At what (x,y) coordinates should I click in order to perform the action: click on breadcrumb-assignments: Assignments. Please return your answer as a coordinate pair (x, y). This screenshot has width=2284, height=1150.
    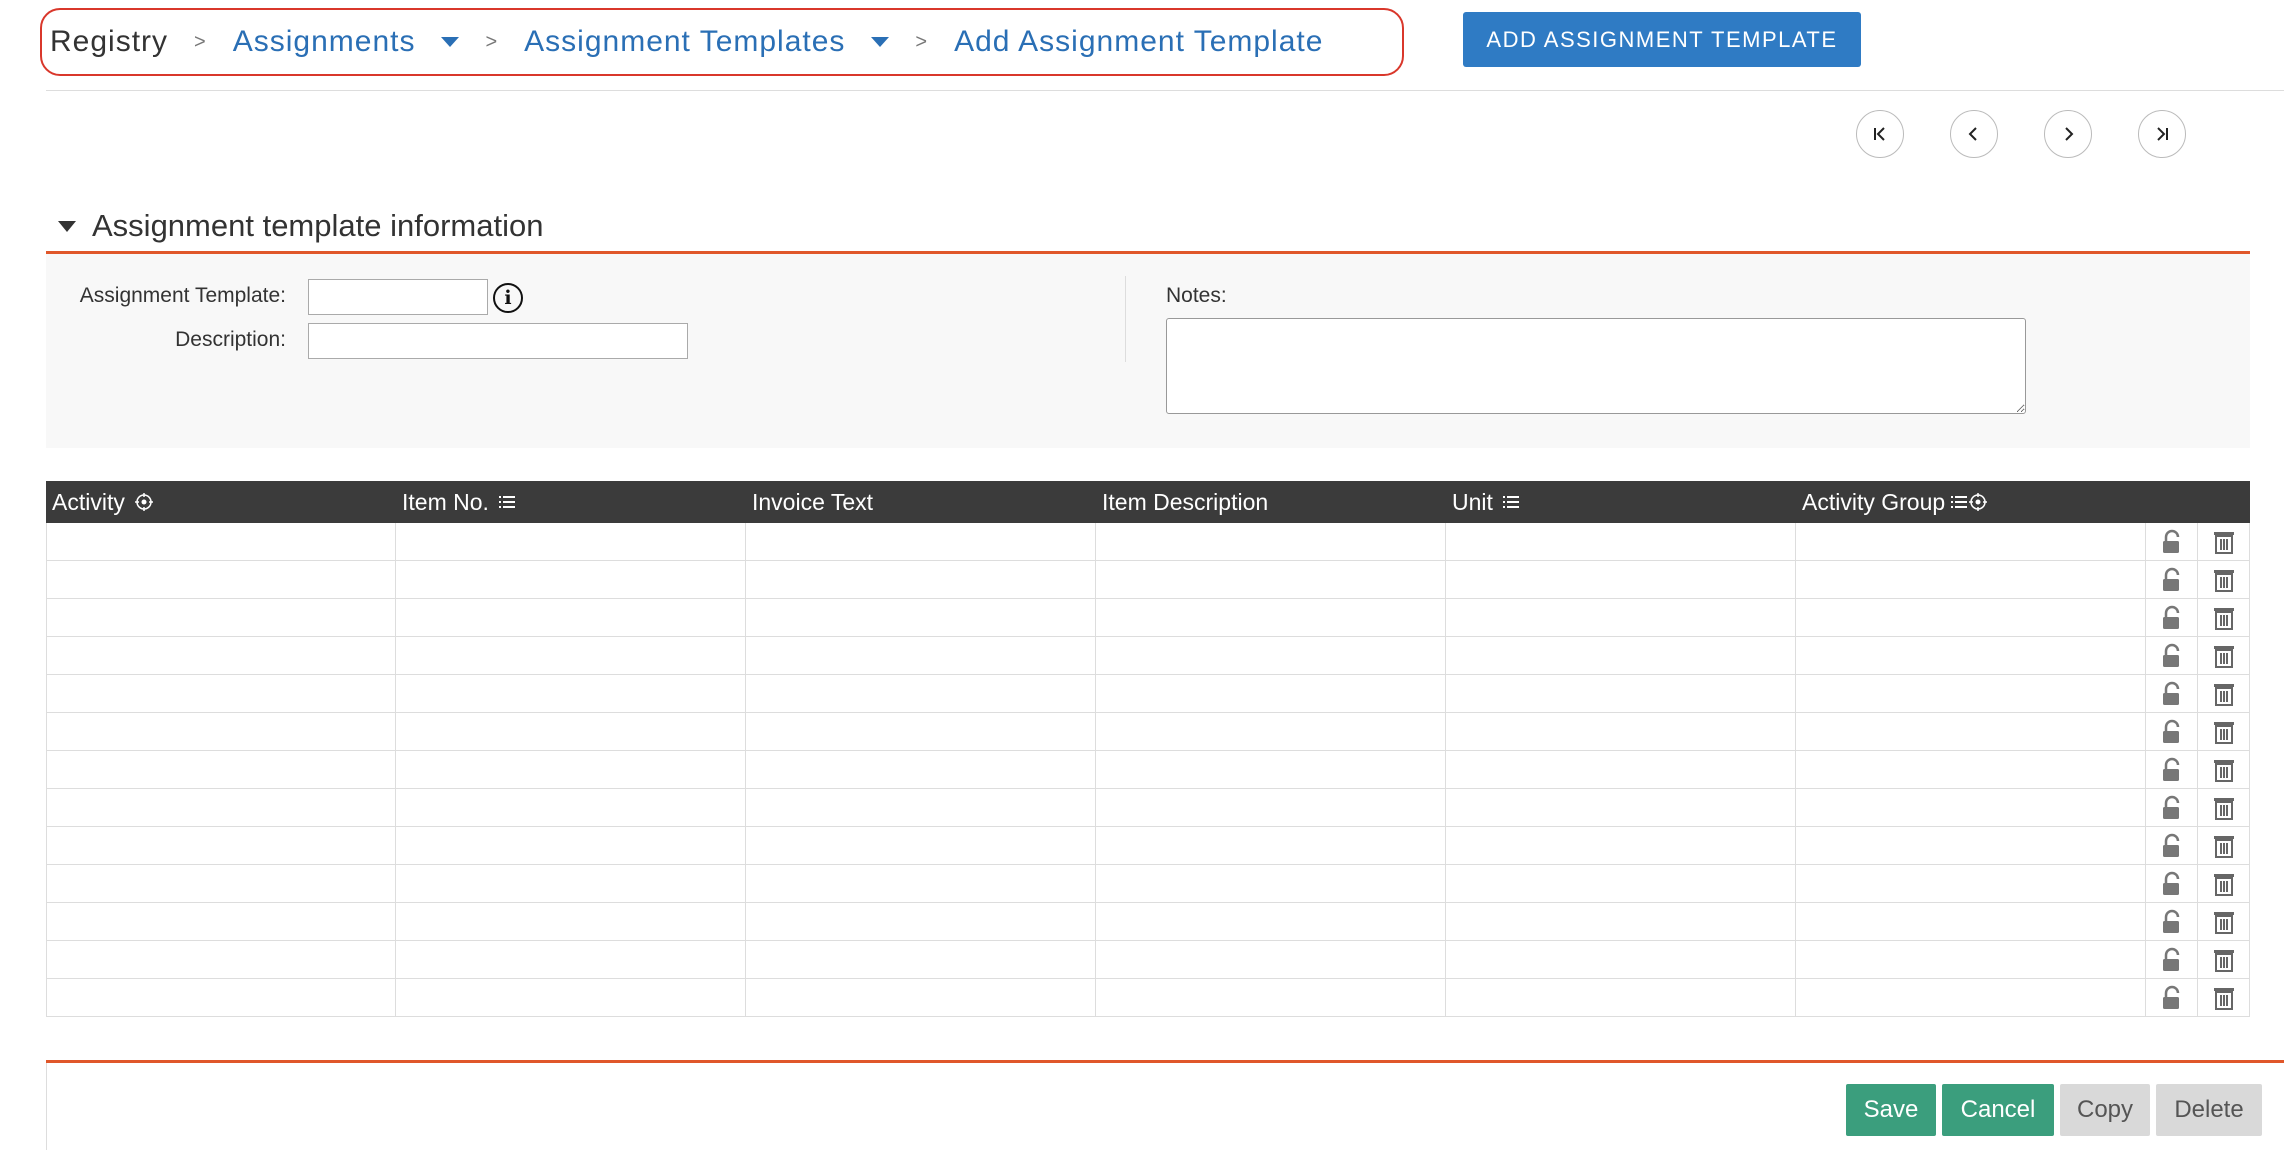
    Looking at the image, I should click on (346, 42).